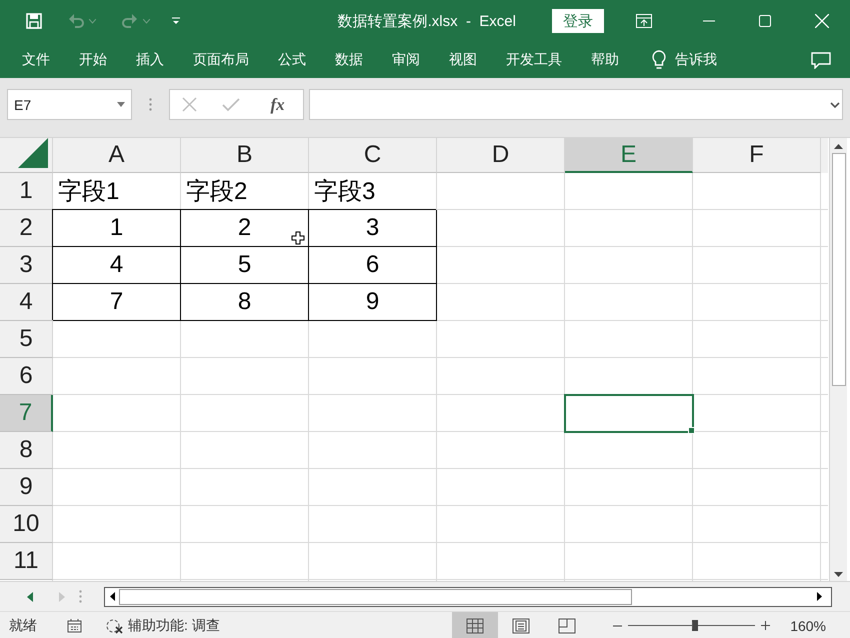 The height and width of the screenshot is (638, 850). I want to click on ribbon-tab: 开始, so click(93, 60).